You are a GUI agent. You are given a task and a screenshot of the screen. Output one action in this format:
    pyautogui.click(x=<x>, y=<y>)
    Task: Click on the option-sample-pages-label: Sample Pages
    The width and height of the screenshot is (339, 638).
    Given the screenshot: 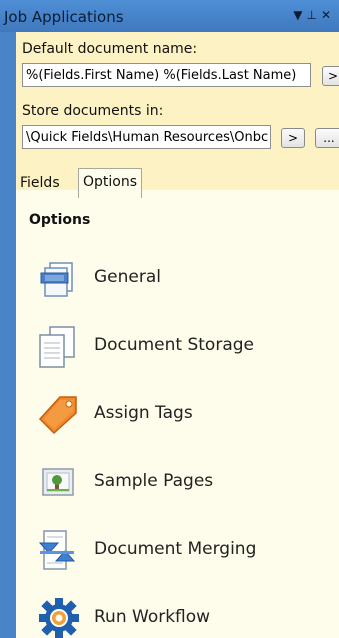 What is the action you would take?
    pyautogui.click(x=154, y=481)
    